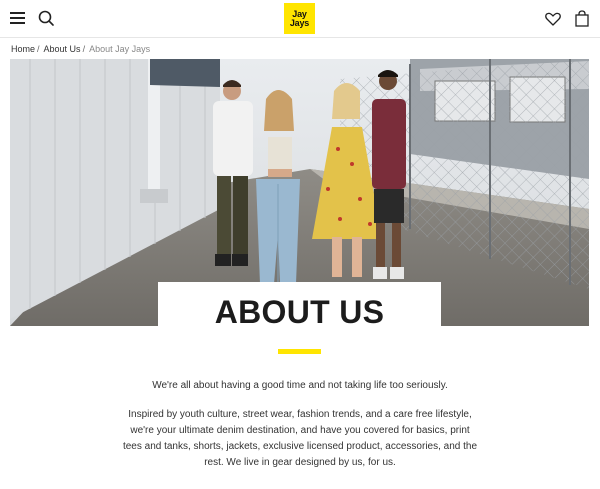  I want to click on breadcrumb-about-us-link: About Us, so click(62, 49).